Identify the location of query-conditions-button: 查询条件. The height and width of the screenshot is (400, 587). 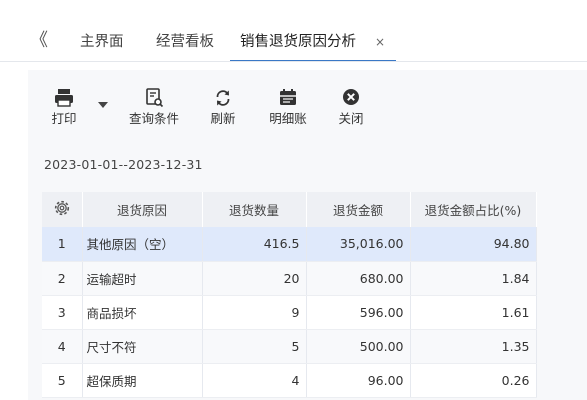
(154, 107).